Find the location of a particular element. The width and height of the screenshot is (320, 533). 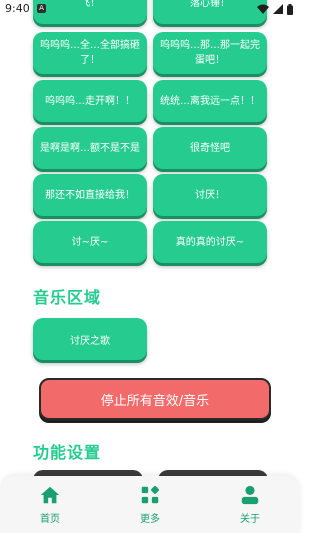

sound-button: 呜呜呜…全…全部搞砸了！ is located at coordinates (90, 53).